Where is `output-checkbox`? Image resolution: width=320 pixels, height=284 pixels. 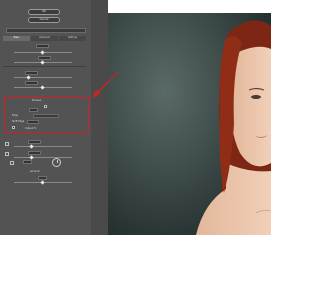 output-checkbox is located at coordinates (13, 127).